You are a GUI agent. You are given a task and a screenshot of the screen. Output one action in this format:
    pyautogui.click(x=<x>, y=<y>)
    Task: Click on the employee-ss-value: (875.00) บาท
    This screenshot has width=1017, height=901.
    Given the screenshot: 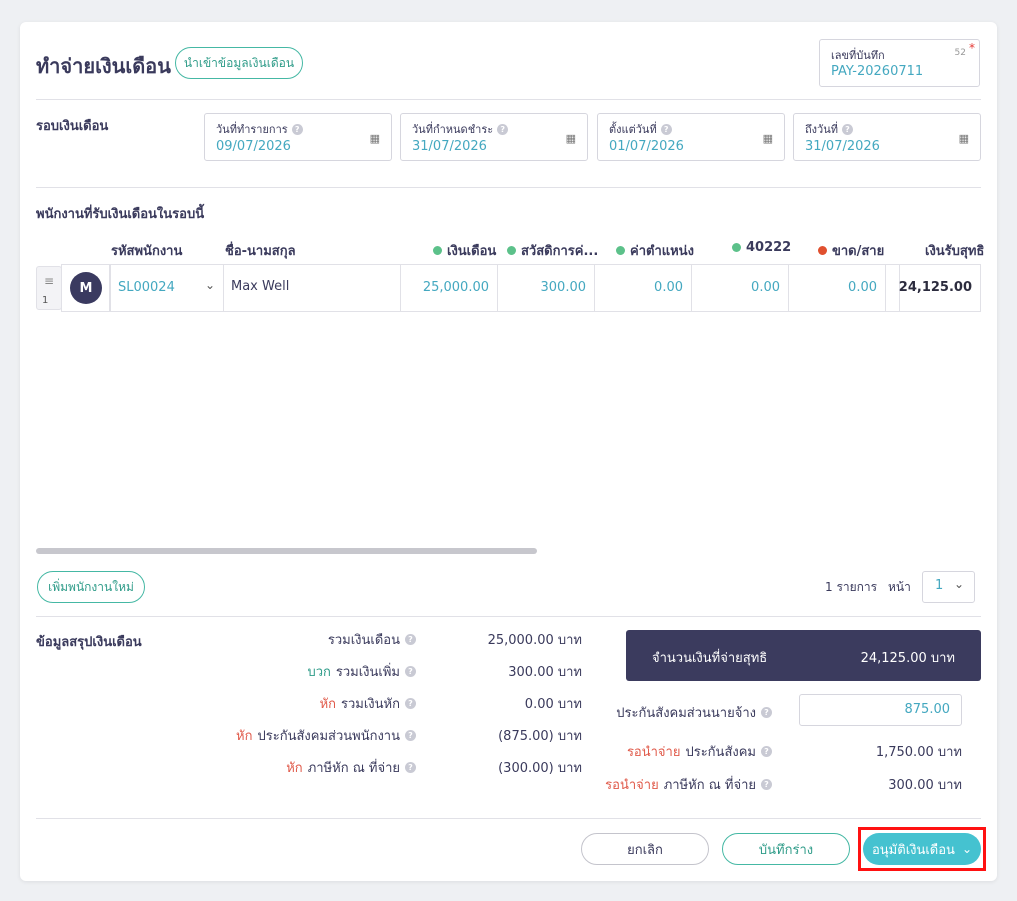 What is the action you would take?
    pyautogui.click(x=540, y=736)
    